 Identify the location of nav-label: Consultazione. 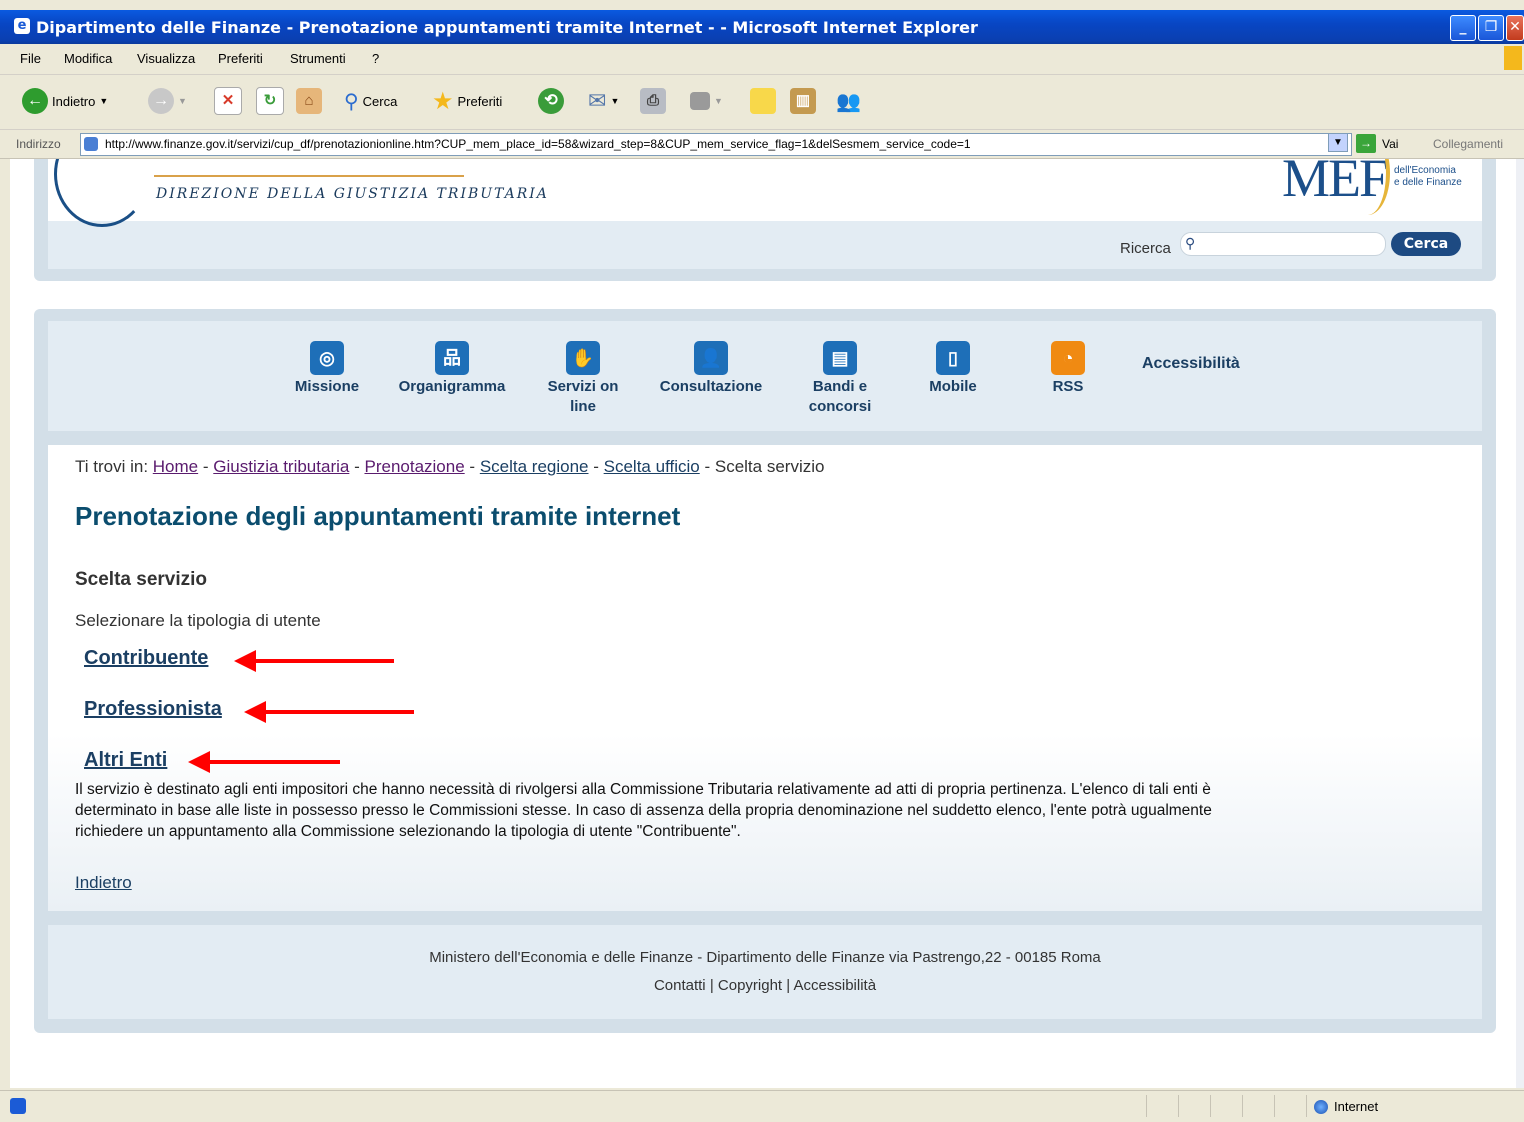
(711, 386).